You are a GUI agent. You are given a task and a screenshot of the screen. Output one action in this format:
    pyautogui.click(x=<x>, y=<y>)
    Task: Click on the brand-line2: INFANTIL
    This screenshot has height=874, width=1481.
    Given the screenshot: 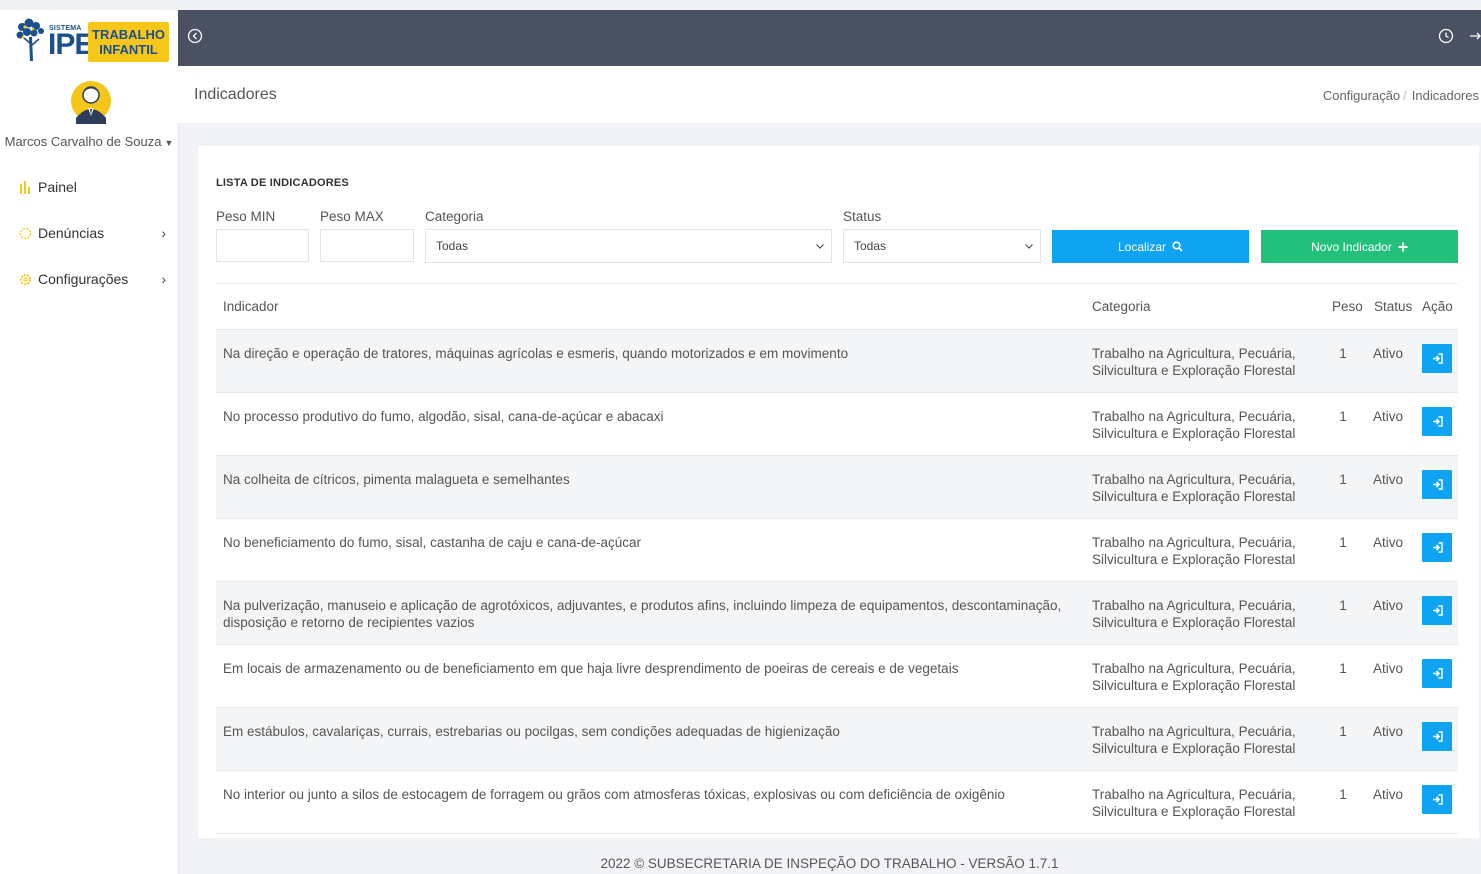 What is the action you would take?
    pyautogui.click(x=128, y=49)
    